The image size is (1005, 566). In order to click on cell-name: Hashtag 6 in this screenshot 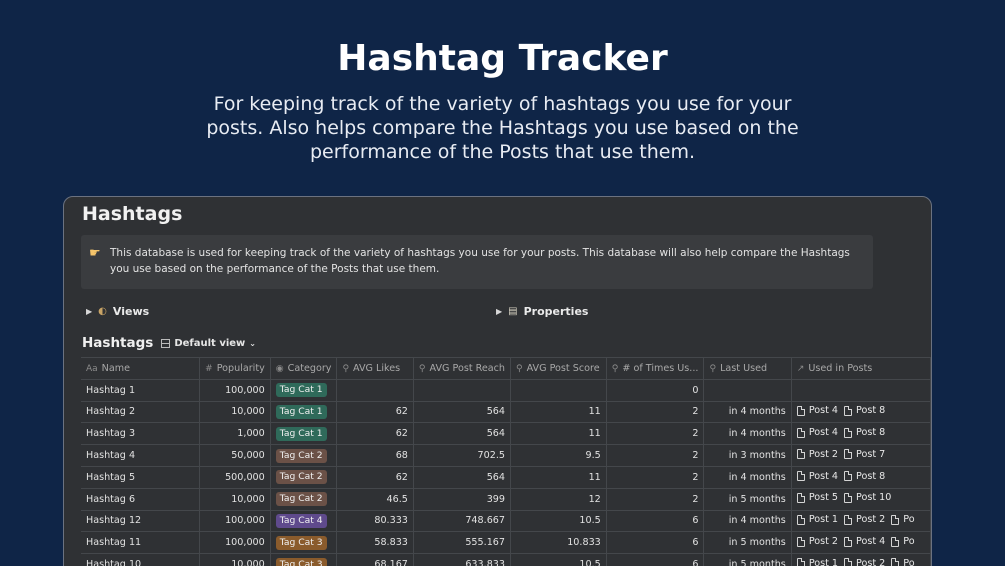, I will do `click(141, 499)`.